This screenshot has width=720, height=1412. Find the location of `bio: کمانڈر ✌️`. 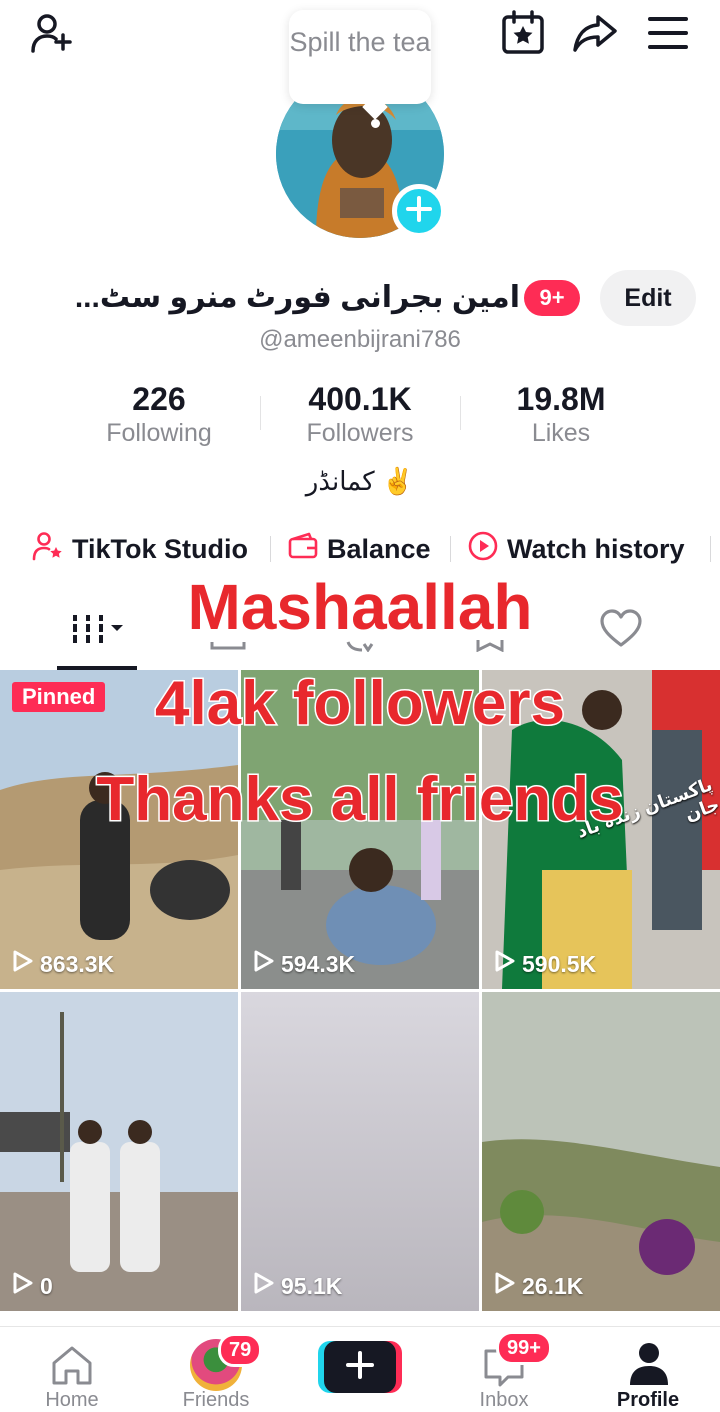

bio: کمانڈر ✌️ is located at coordinates (360, 481).